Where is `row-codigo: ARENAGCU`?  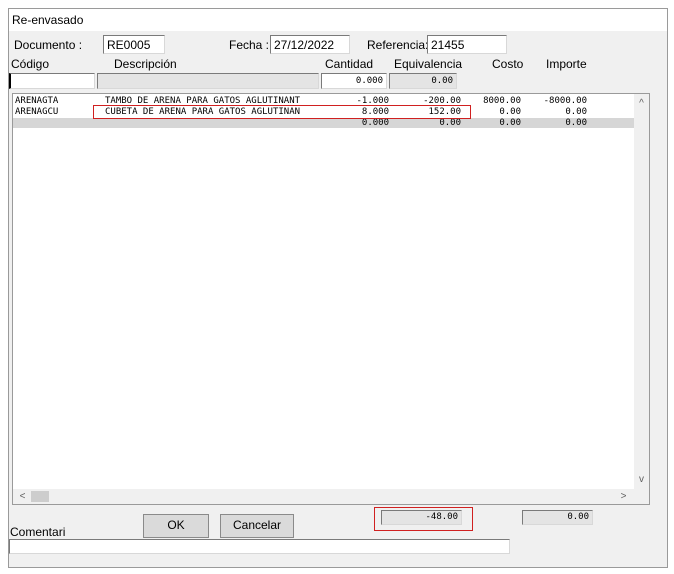
row-codigo: ARENAGCU is located at coordinates (37, 112).